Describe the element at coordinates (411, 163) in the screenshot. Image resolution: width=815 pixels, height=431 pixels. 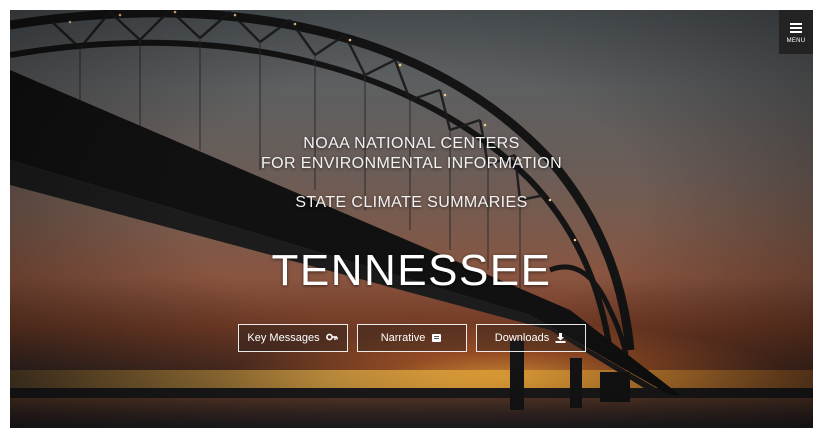
I see `org-name-line2: FOR ENVIRONMENTAL INFORMATION` at that location.